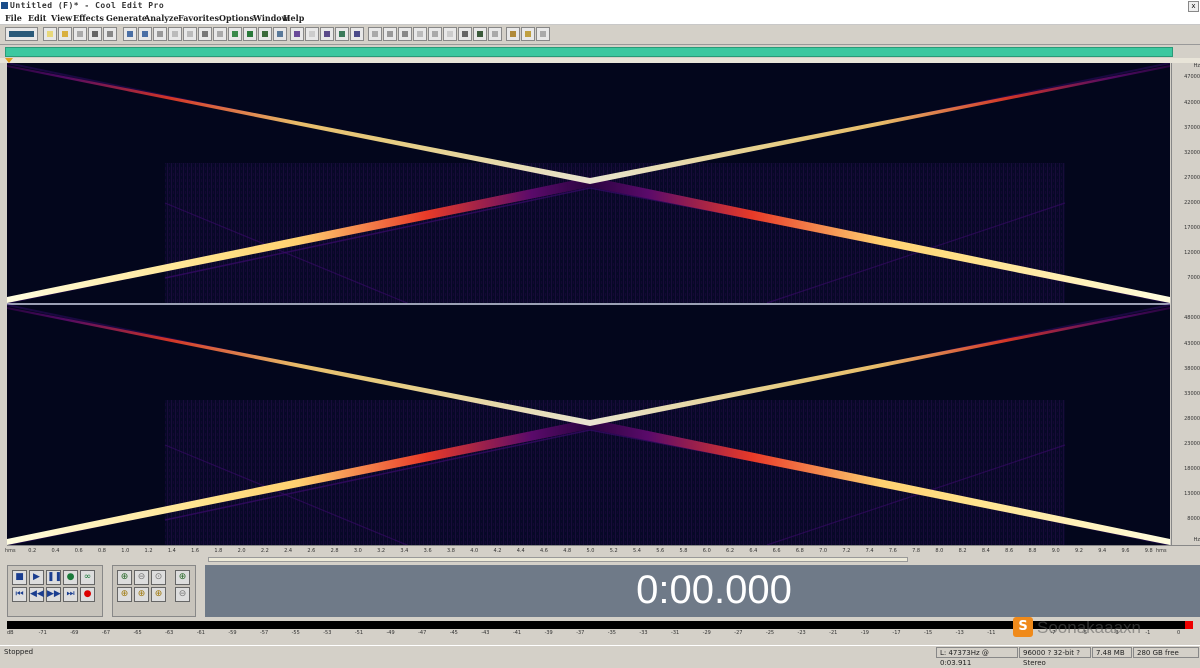 The image size is (1200, 668). I want to click on settings-icon, so click(513, 34).